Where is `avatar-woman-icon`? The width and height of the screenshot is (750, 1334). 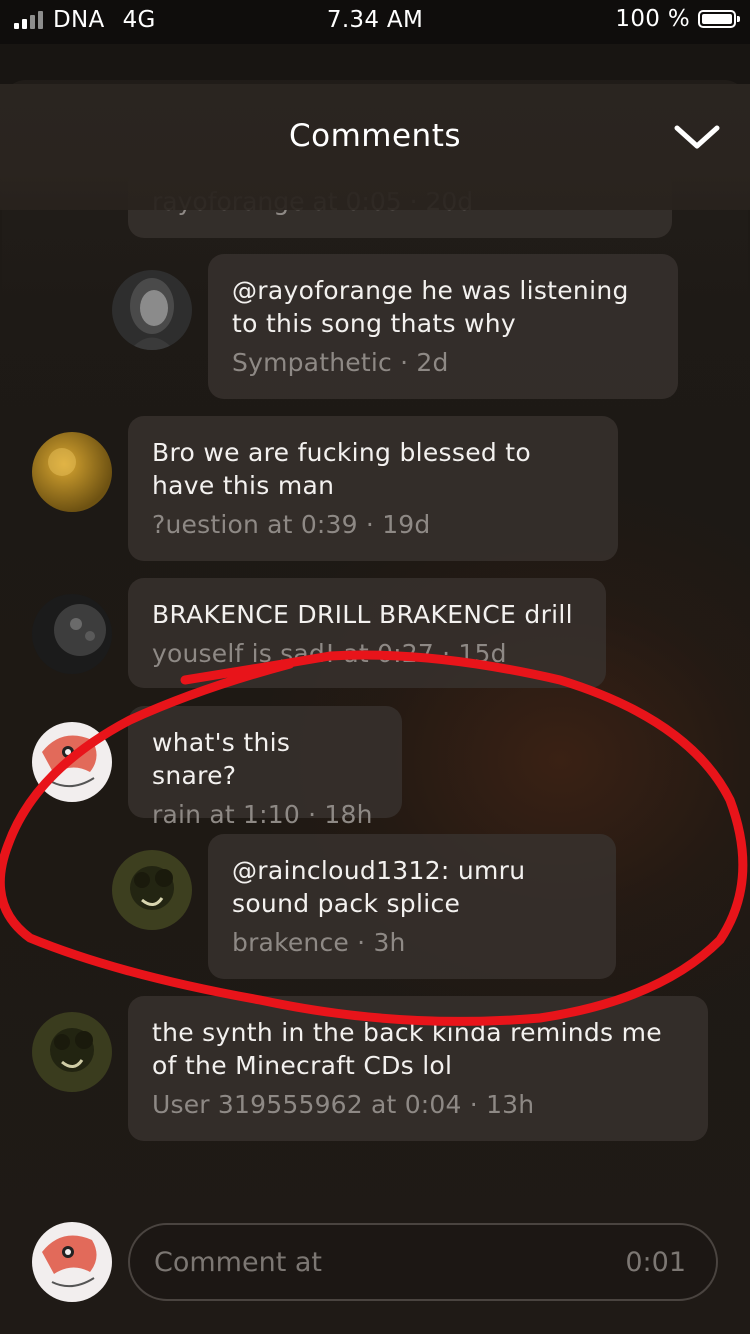
avatar-woman-icon is located at coordinates (152, 310).